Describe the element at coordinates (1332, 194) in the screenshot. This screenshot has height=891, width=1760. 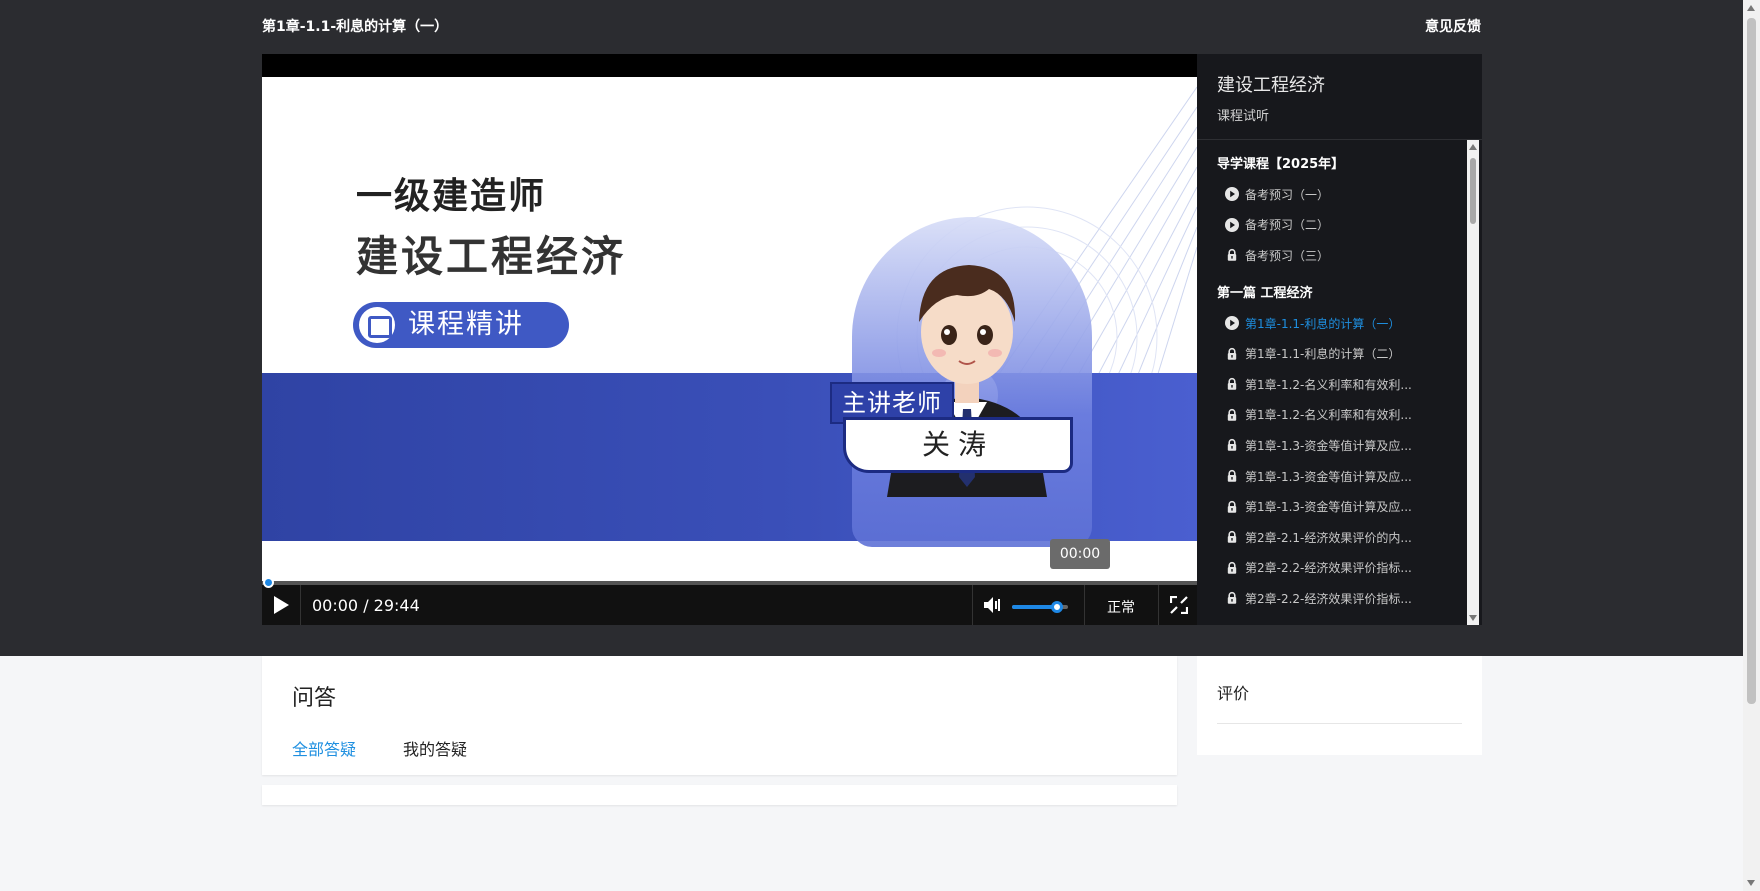
I see `lesson-item: 备考预习（一）` at that location.